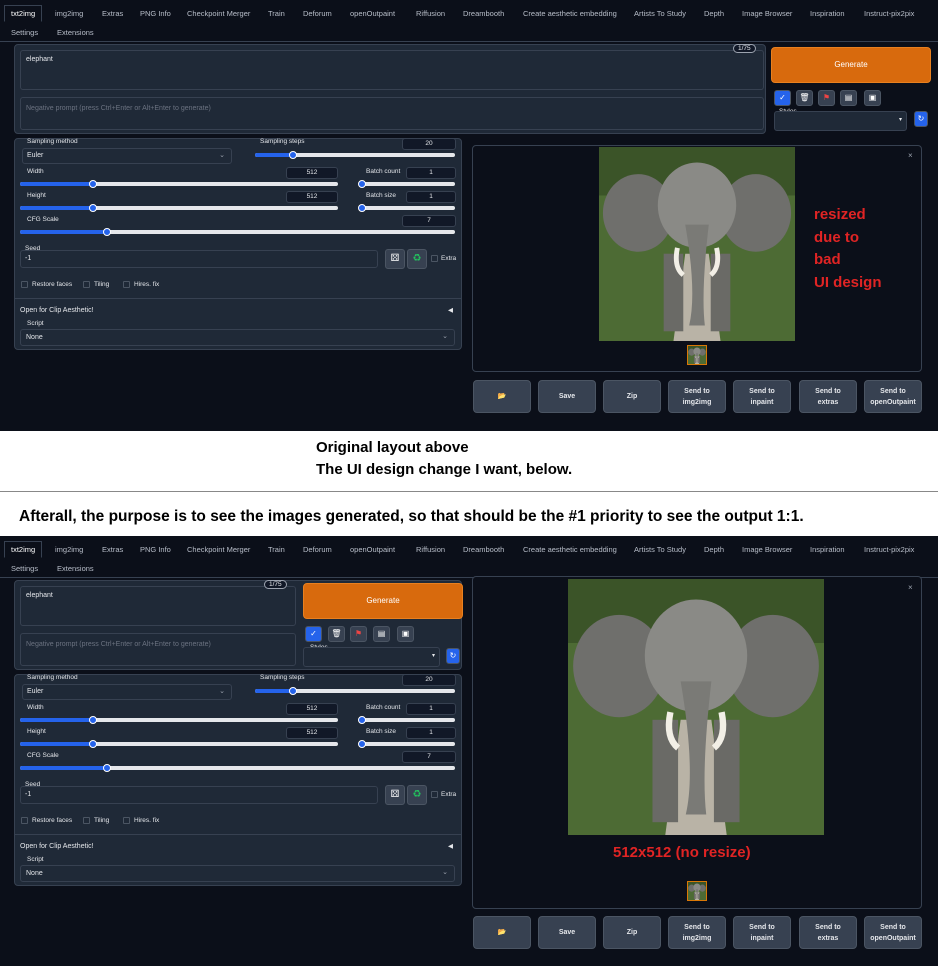 Image resolution: width=938 pixels, height=966 pixels. What do you see at coordinates (483, 549) in the screenshot?
I see `tab-dreambooth: Dreambooth` at bounding box center [483, 549].